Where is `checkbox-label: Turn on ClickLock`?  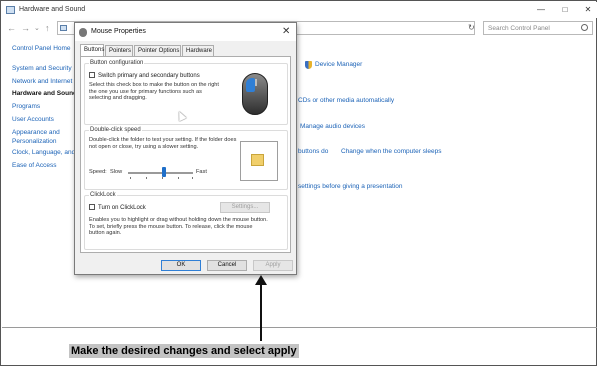 checkbox-label: Turn on ClickLock is located at coordinates (122, 208).